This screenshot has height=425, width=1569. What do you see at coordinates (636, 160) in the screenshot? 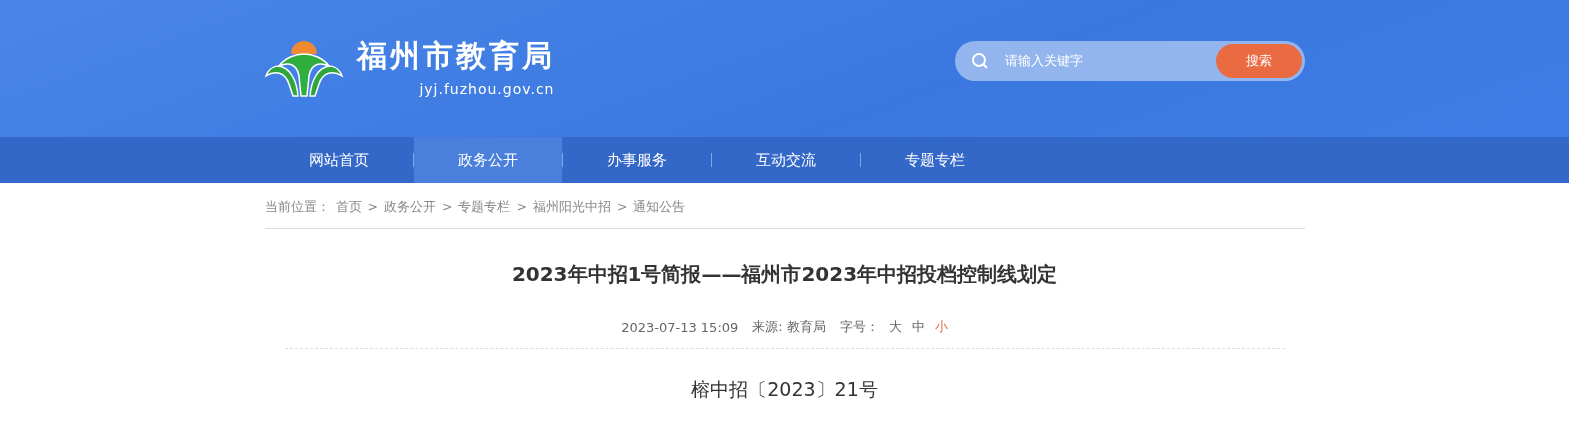
I see `nav-tab: 办事服务` at bounding box center [636, 160].